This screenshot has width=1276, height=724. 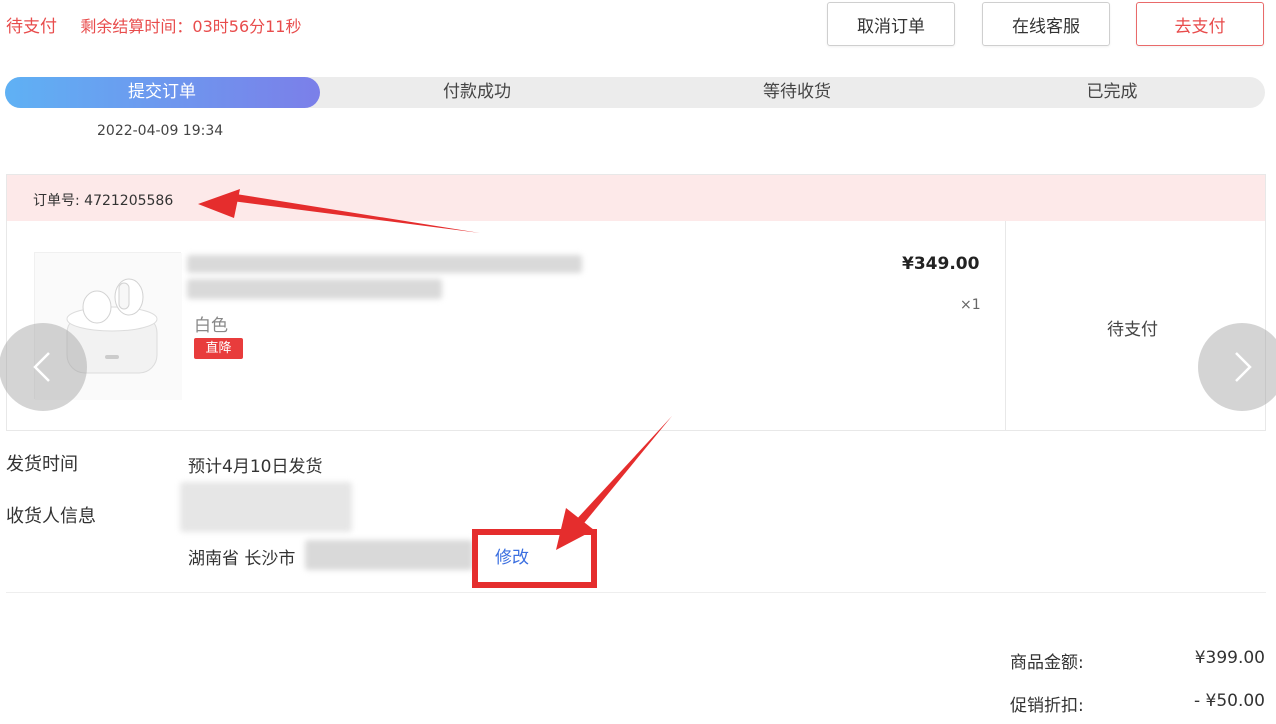 I want to click on highlight-box-annotation, so click(x=534, y=558).